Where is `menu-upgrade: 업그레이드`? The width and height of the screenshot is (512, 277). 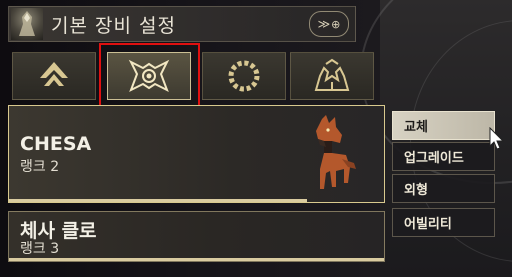 menu-upgrade: 업그레이드 is located at coordinates (443, 156).